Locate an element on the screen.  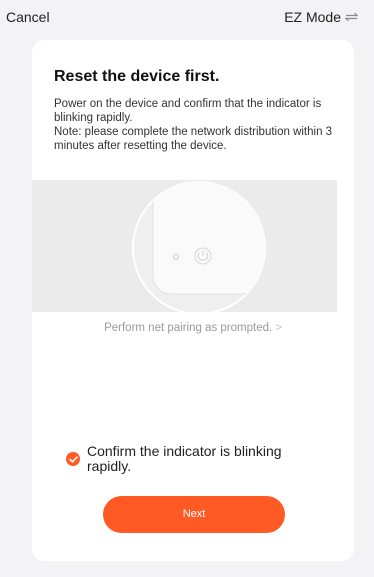
switch-arrows-icon is located at coordinates (351, 17).